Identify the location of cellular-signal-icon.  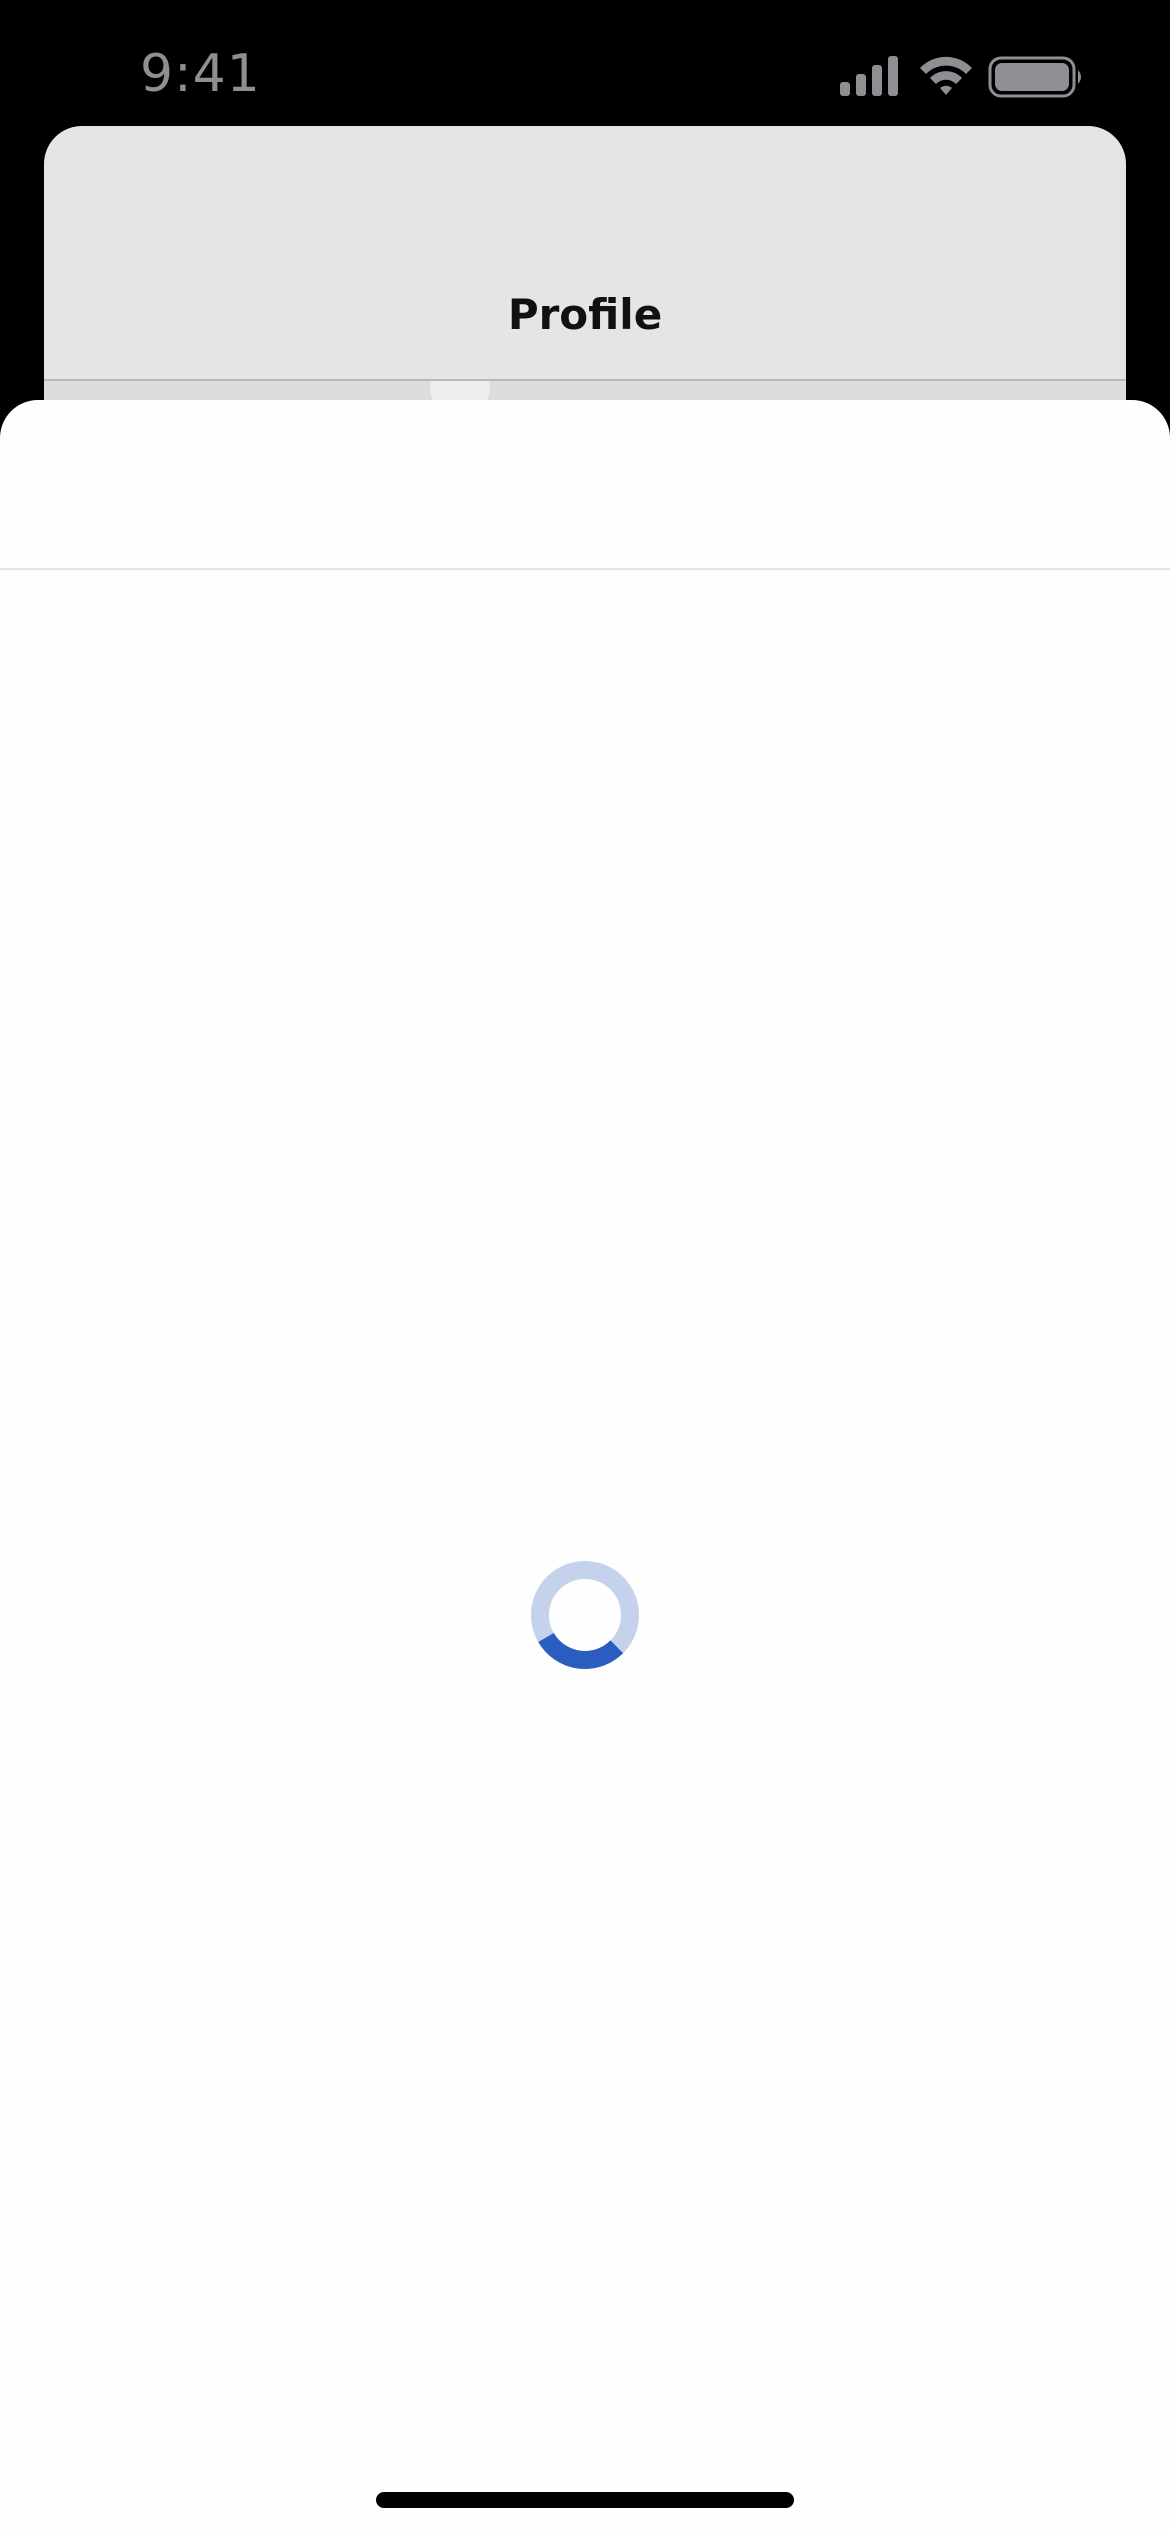
(869, 76).